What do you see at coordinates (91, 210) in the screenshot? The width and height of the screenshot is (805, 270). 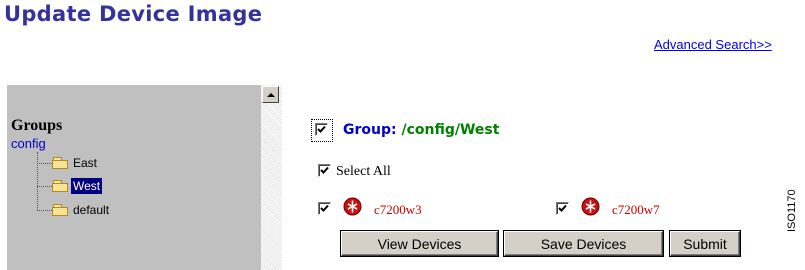 I see `tree-item-label: default` at bounding box center [91, 210].